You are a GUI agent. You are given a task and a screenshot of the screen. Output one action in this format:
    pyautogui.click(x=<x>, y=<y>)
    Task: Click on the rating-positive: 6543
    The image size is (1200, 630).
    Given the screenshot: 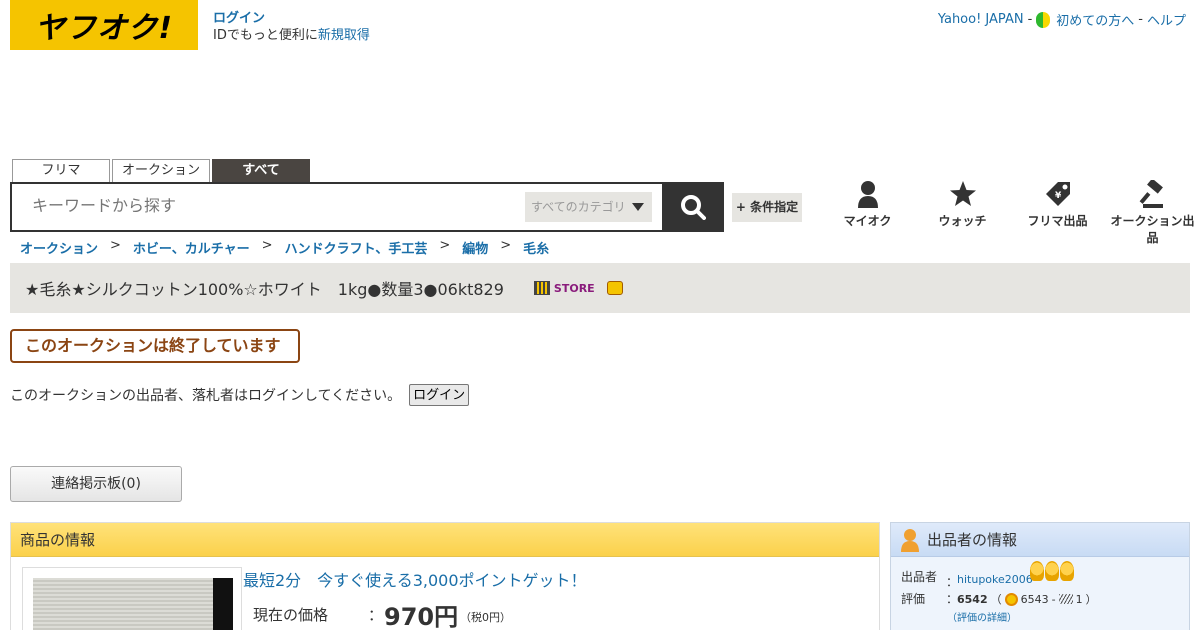 What is the action you would take?
    pyautogui.click(x=1034, y=599)
    